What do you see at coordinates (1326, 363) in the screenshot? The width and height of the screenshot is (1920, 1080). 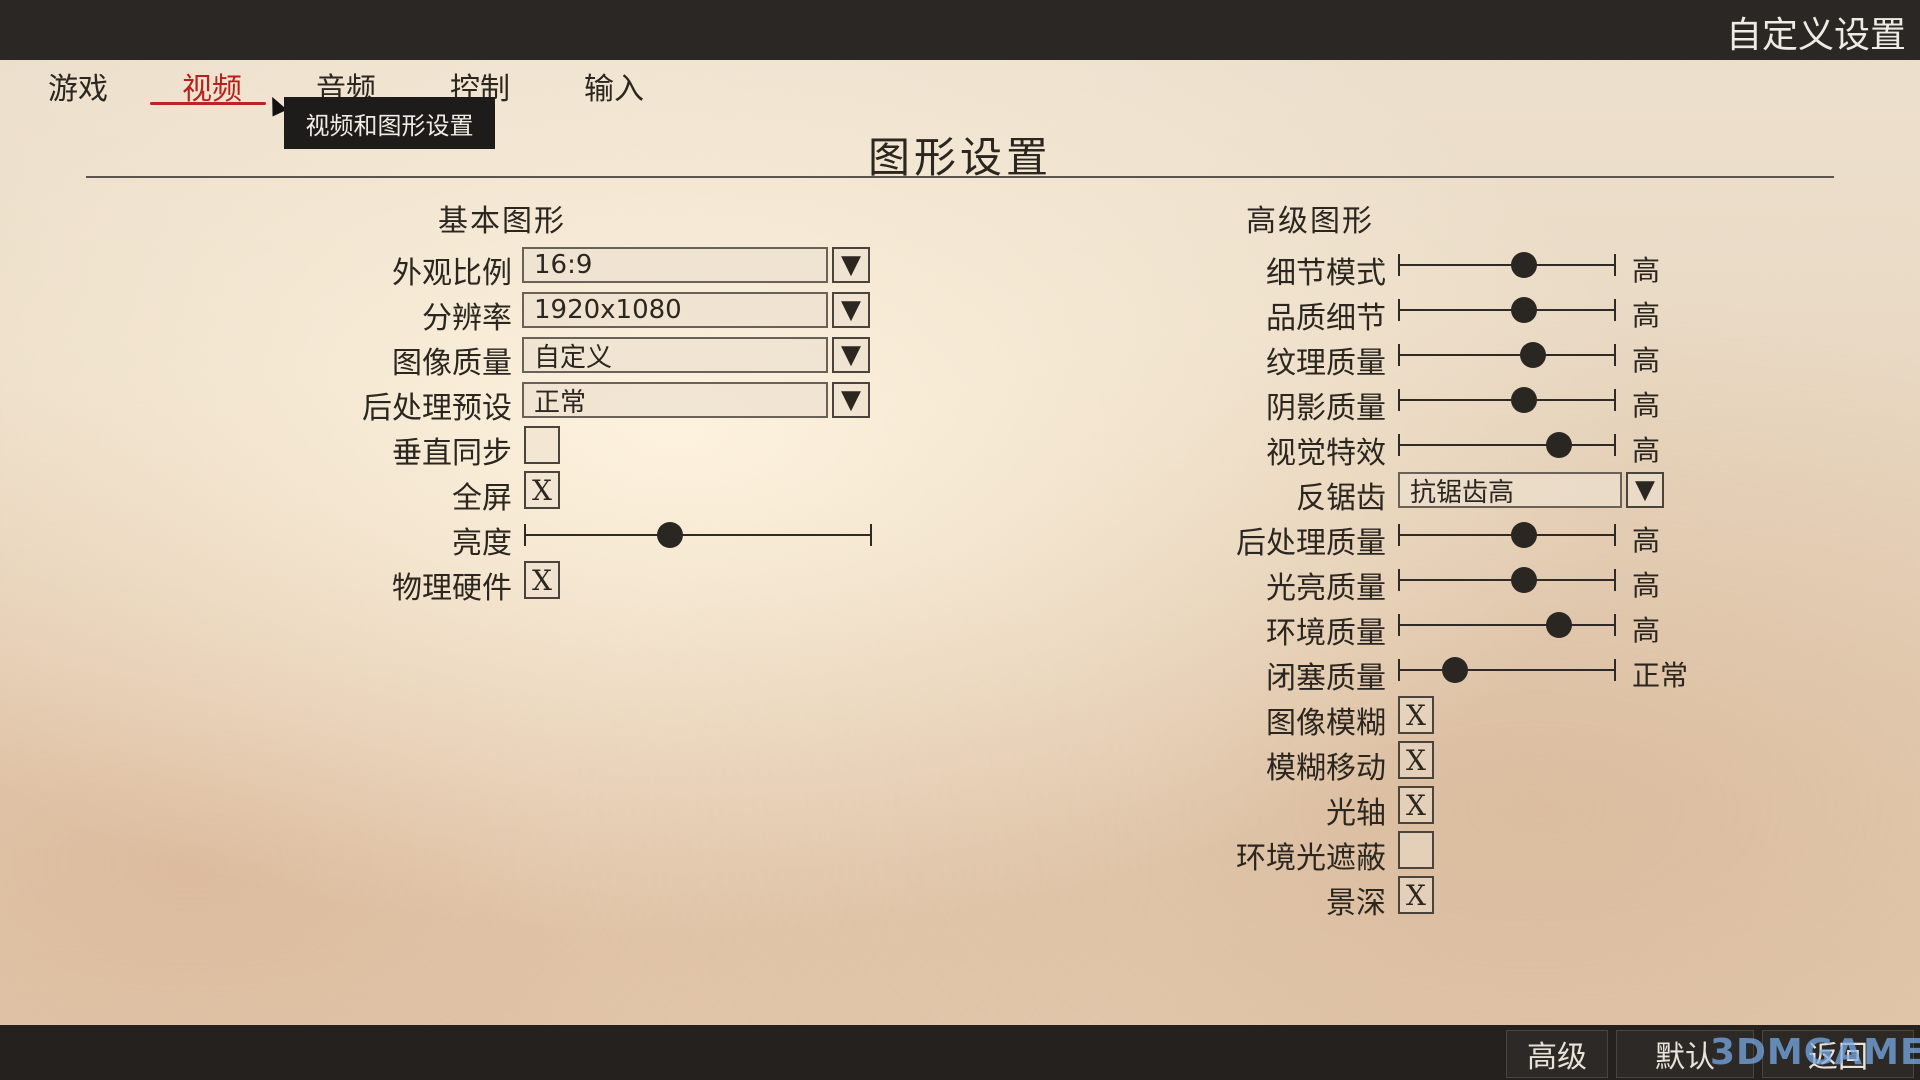 I see `texture-quality-label: 纹理质量` at bounding box center [1326, 363].